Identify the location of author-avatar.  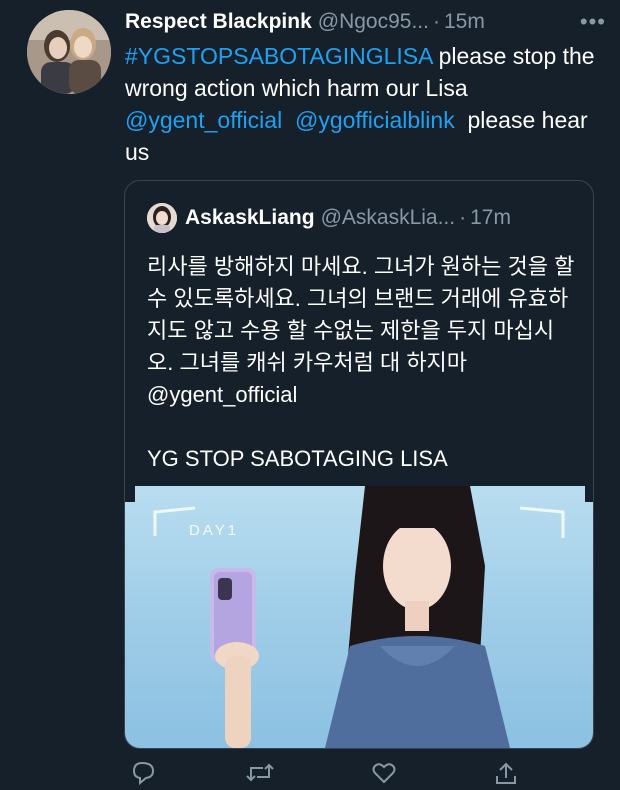
(69, 52).